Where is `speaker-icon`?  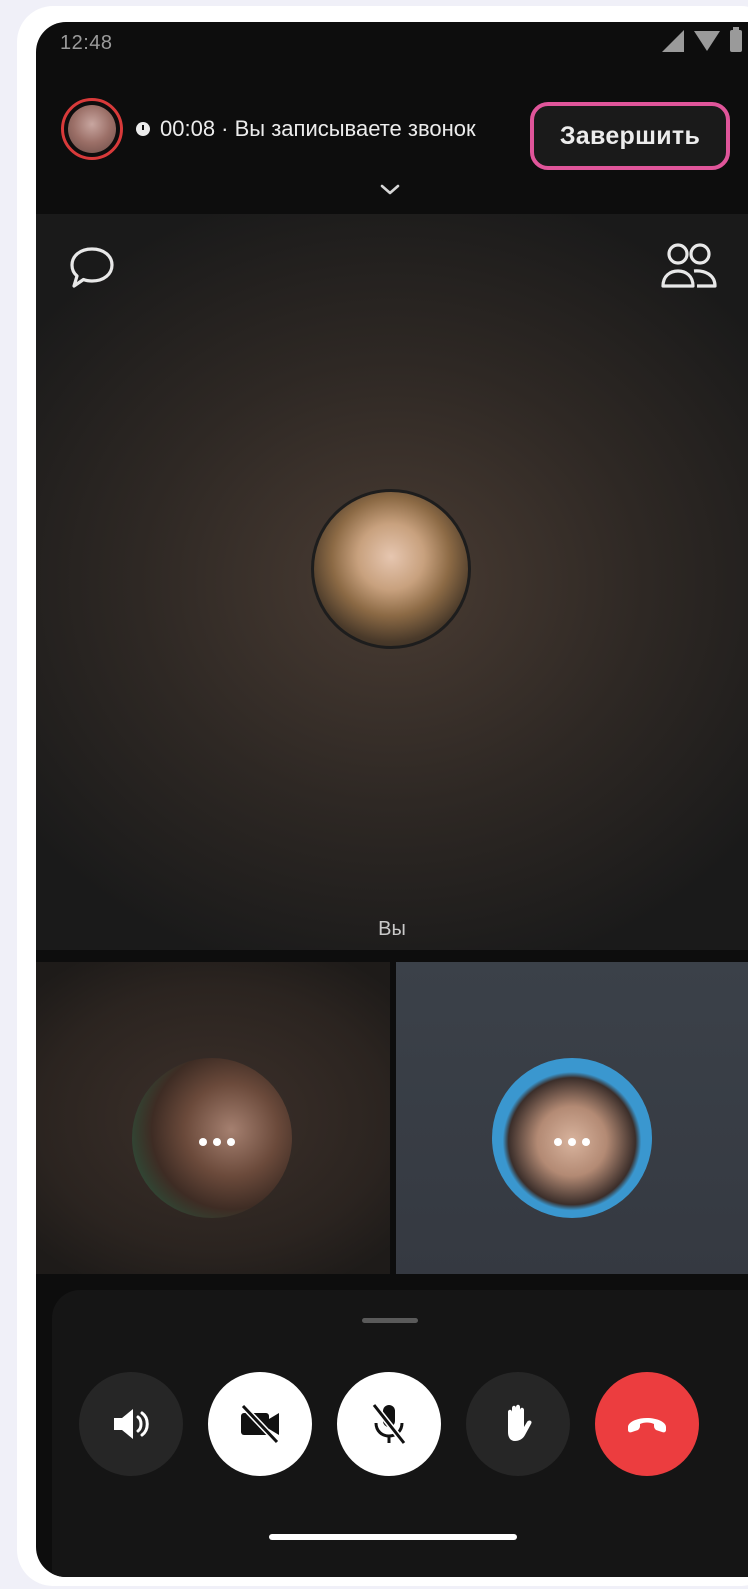 speaker-icon is located at coordinates (131, 1424).